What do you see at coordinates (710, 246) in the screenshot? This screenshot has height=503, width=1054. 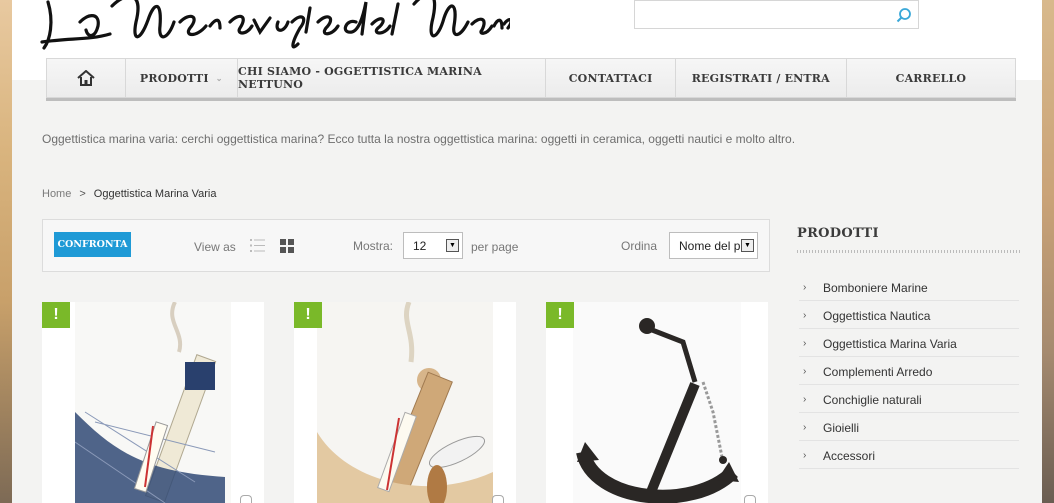 I see `sort-value: Nome del p` at bounding box center [710, 246].